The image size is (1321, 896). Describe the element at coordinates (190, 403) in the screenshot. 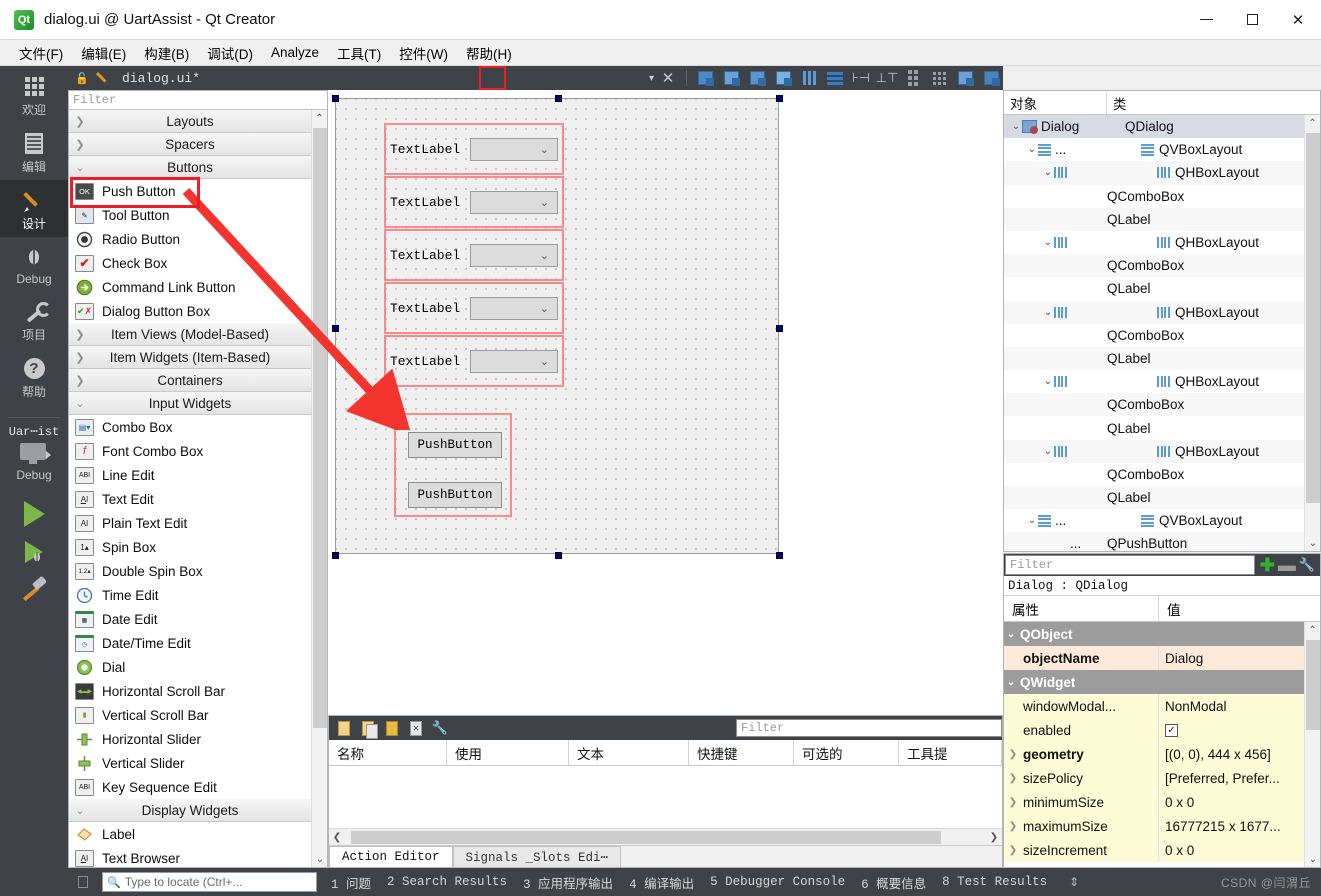

I see `widget-category-input-widgets: ⌄ Input Widgets` at that location.